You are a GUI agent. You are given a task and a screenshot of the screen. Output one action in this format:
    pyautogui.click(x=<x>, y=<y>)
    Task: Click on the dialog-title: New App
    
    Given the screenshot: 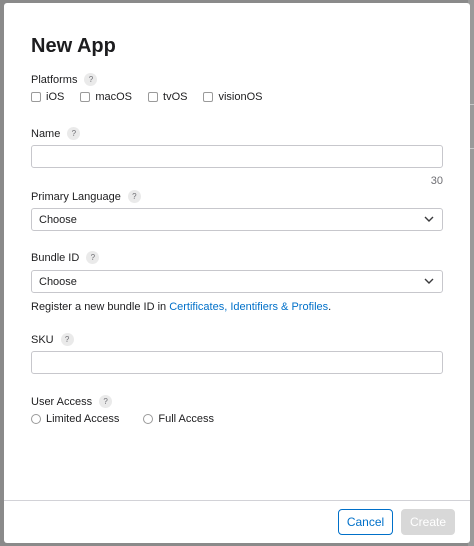 What is the action you would take?
    pyautogui.click(x=73, y=46)
    